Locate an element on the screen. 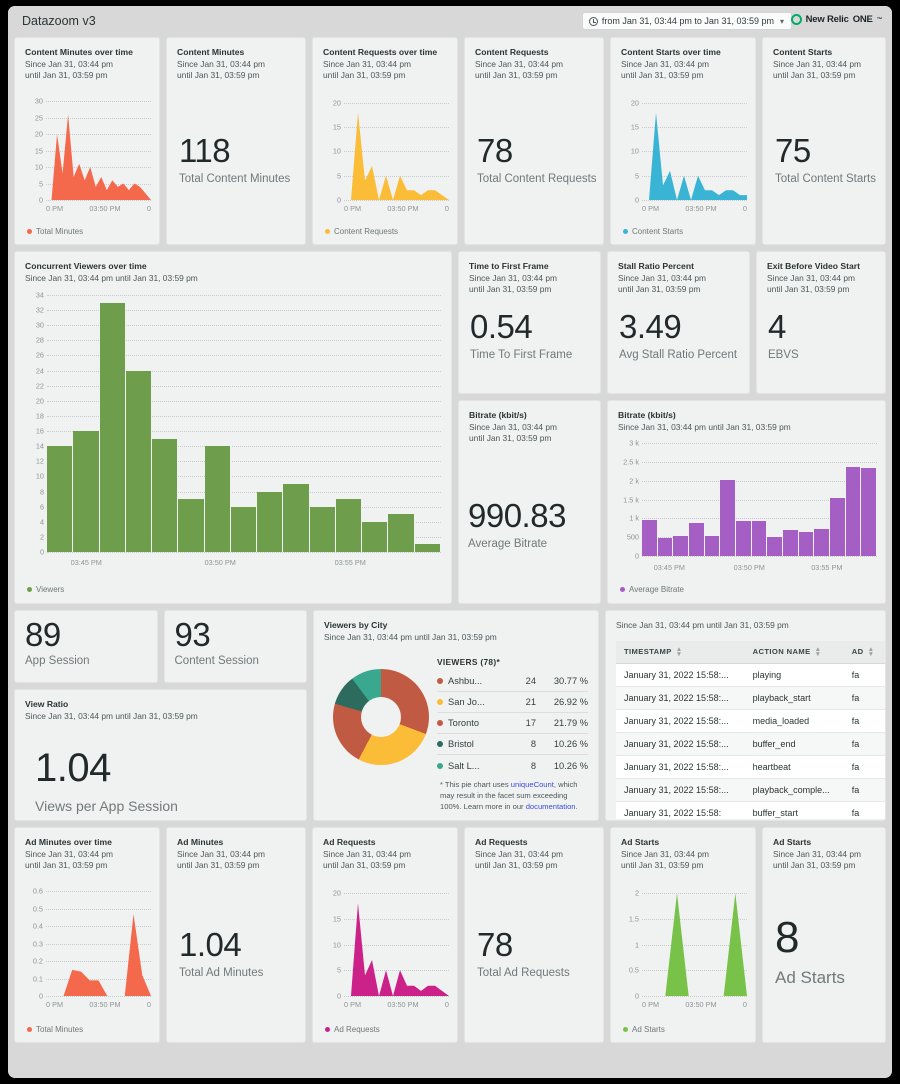  chart-area-content-requests: 0 5 10 15 20 is located at coordinates (391, 151).